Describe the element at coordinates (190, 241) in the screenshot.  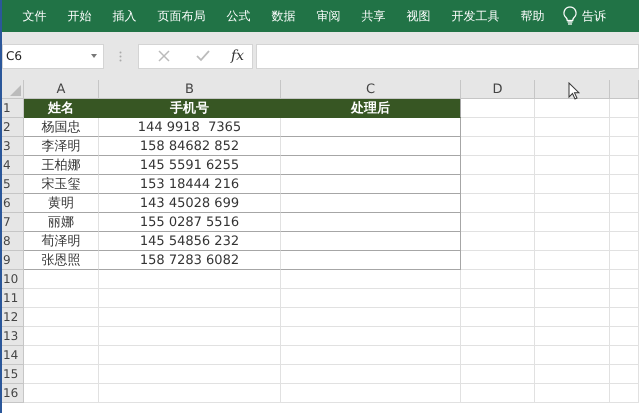
I see `phone-cell: 145 54856 232` at that location.